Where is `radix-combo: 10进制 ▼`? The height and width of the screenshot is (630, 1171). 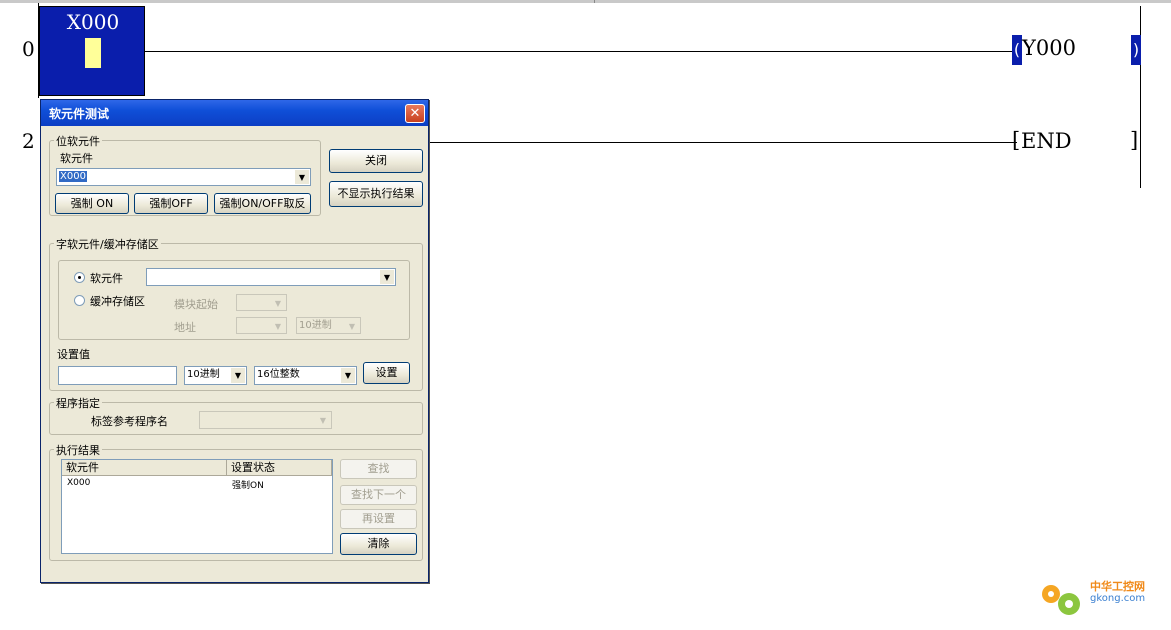
radix-combo: 10进制 ▼ is located at coordinates (215, 375).